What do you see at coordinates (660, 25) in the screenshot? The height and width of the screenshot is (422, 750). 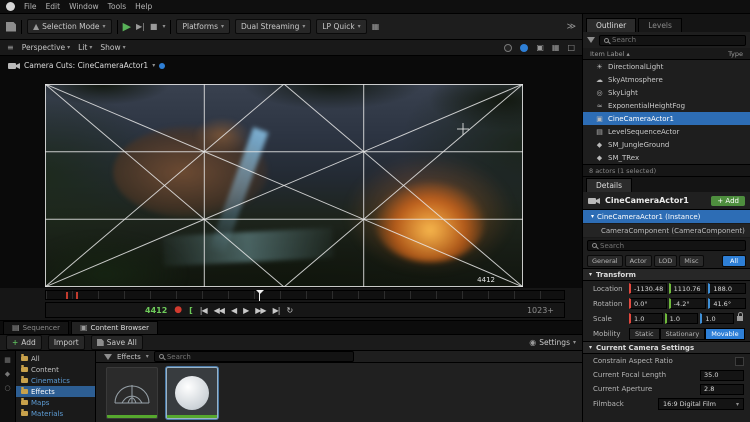 I see `tab-levels: Levels` at bounding box center [660, 25].